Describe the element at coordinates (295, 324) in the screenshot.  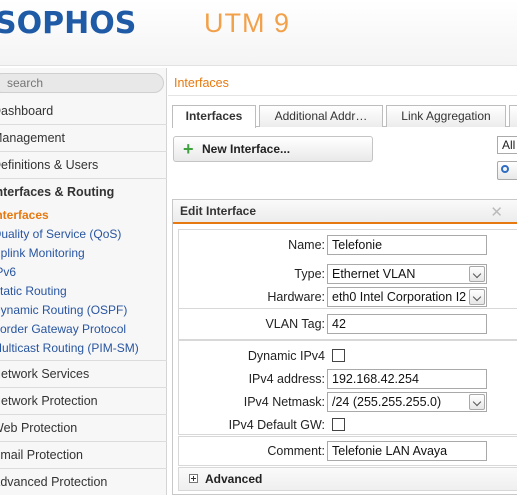
I see `vlan-label: VLAN Tag:` at that location.